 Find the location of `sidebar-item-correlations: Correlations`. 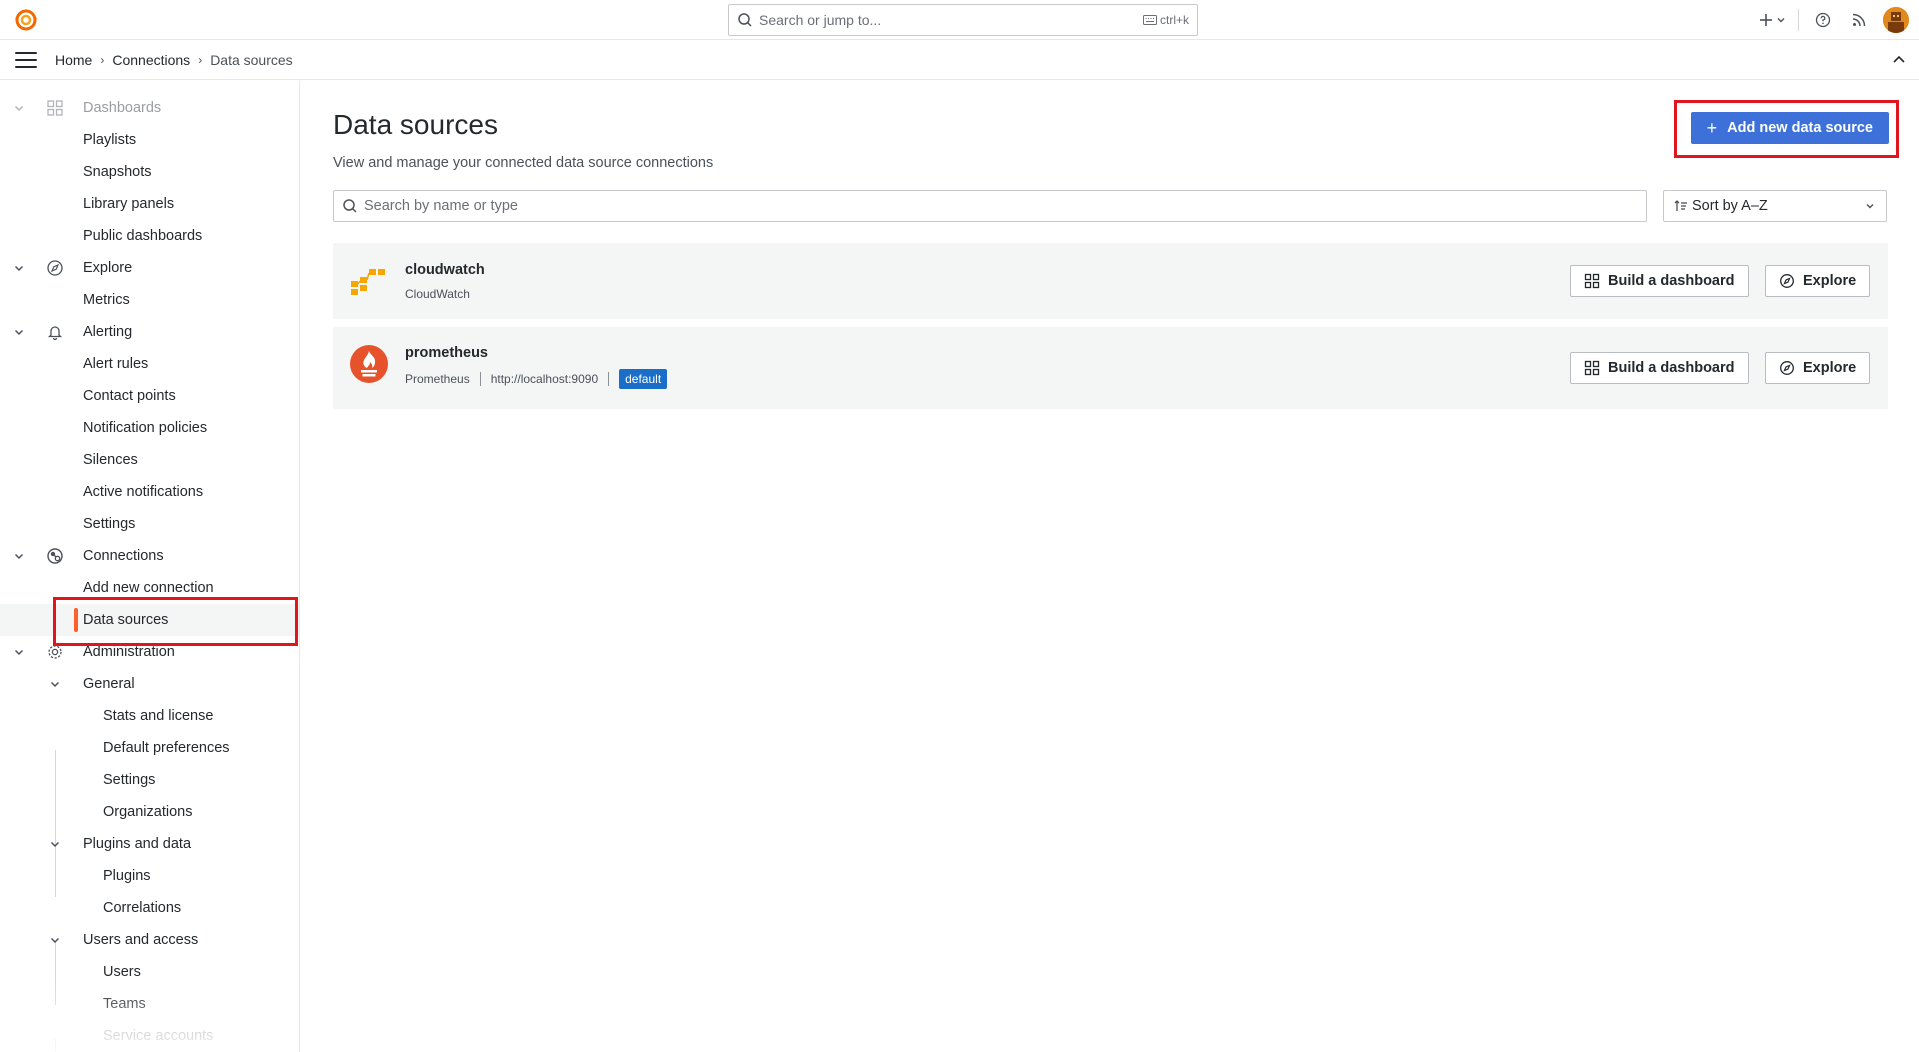

sidebar-item-correlations: Correlations is located at coordinates (149, 908).